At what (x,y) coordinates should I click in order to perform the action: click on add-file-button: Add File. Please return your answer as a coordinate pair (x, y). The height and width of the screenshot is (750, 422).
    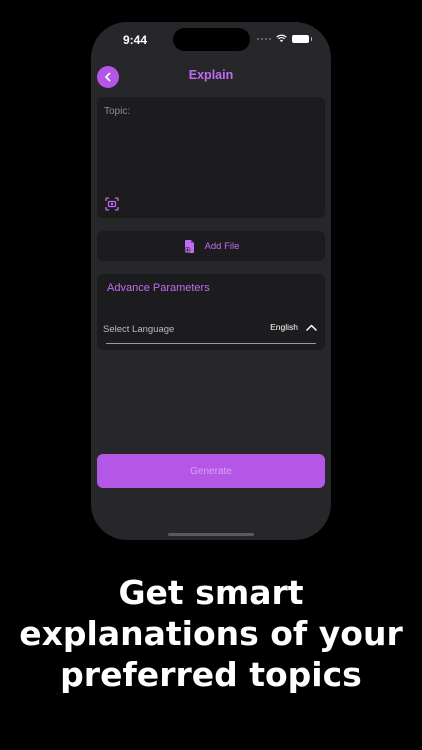
    Looking at the image, I should click on (211, 246).